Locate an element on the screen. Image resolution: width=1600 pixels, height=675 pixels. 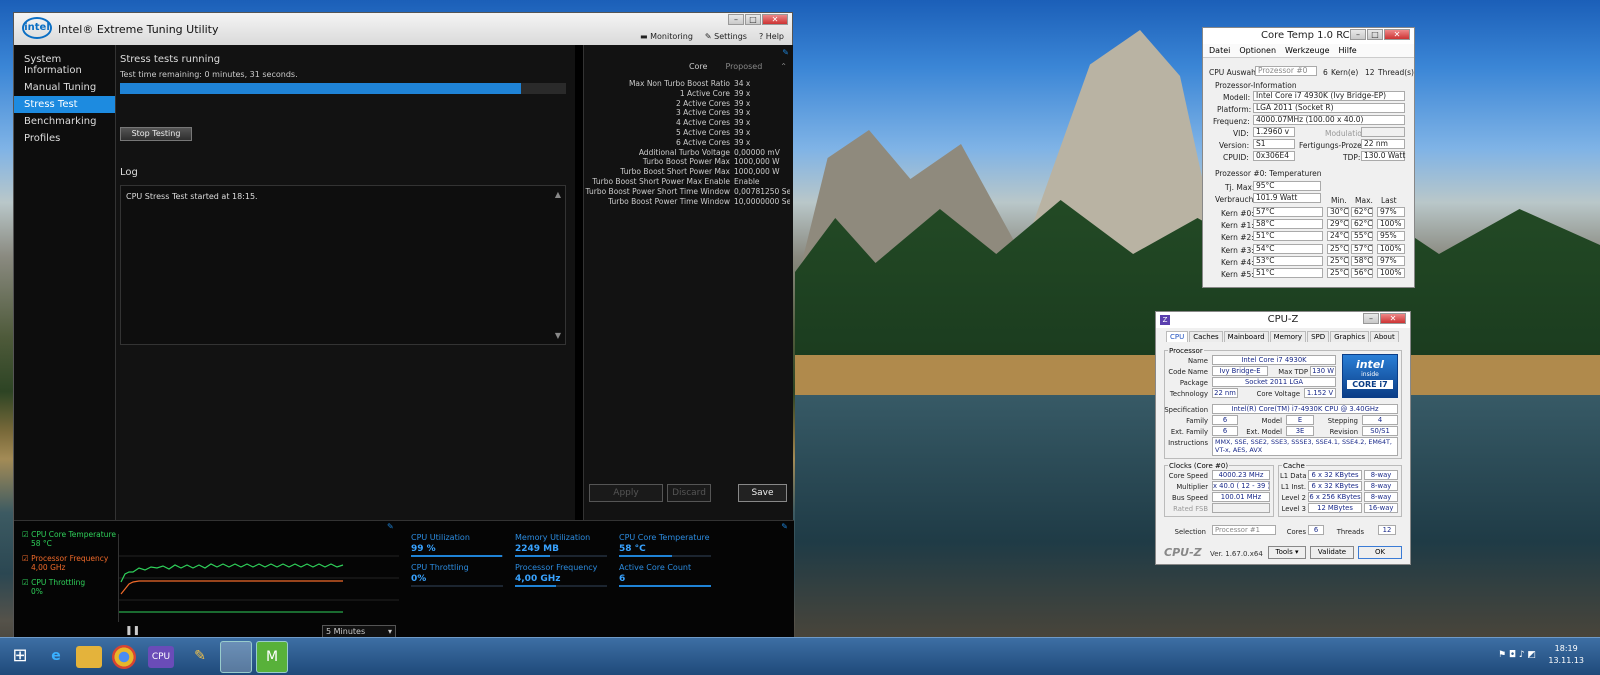
stat-label: Active Core Count is located at coordinates (655, 567).